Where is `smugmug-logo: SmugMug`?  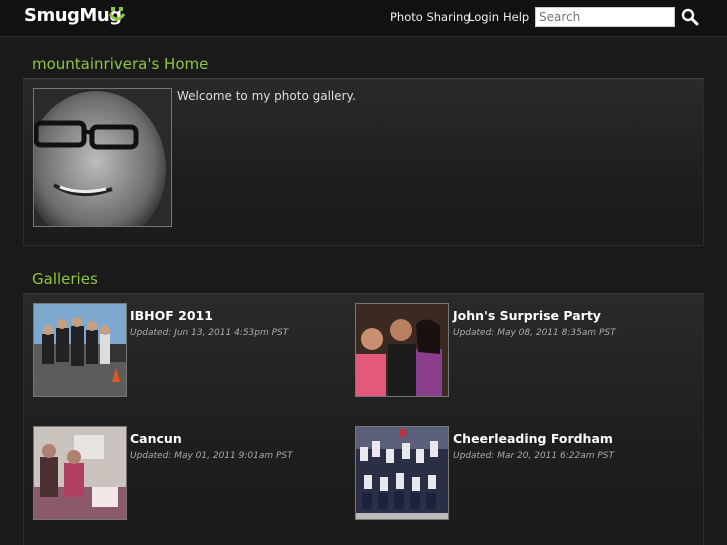 smugmug-logo: SmugMug is located at coordinates (73, 15).